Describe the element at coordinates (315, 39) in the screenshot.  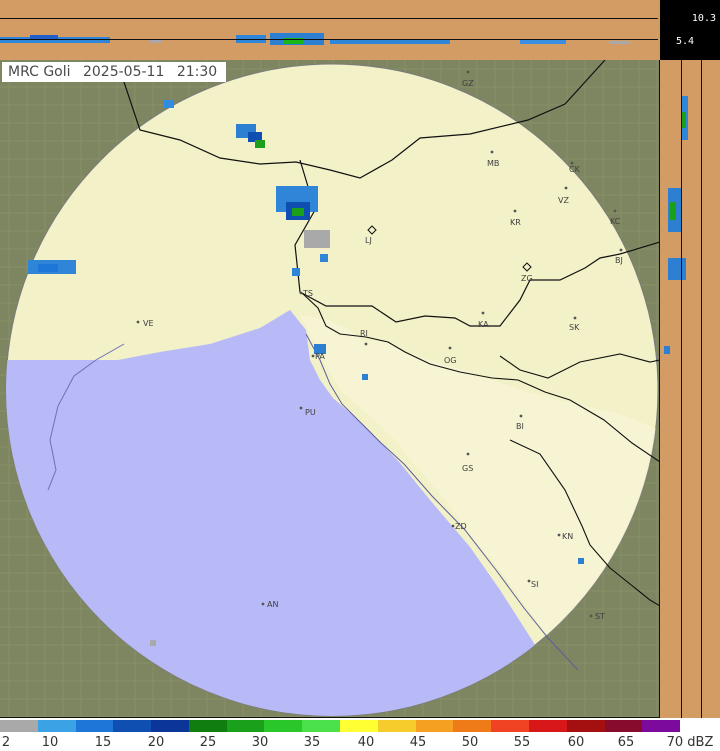
I see `top-strip-echoes` at that location.